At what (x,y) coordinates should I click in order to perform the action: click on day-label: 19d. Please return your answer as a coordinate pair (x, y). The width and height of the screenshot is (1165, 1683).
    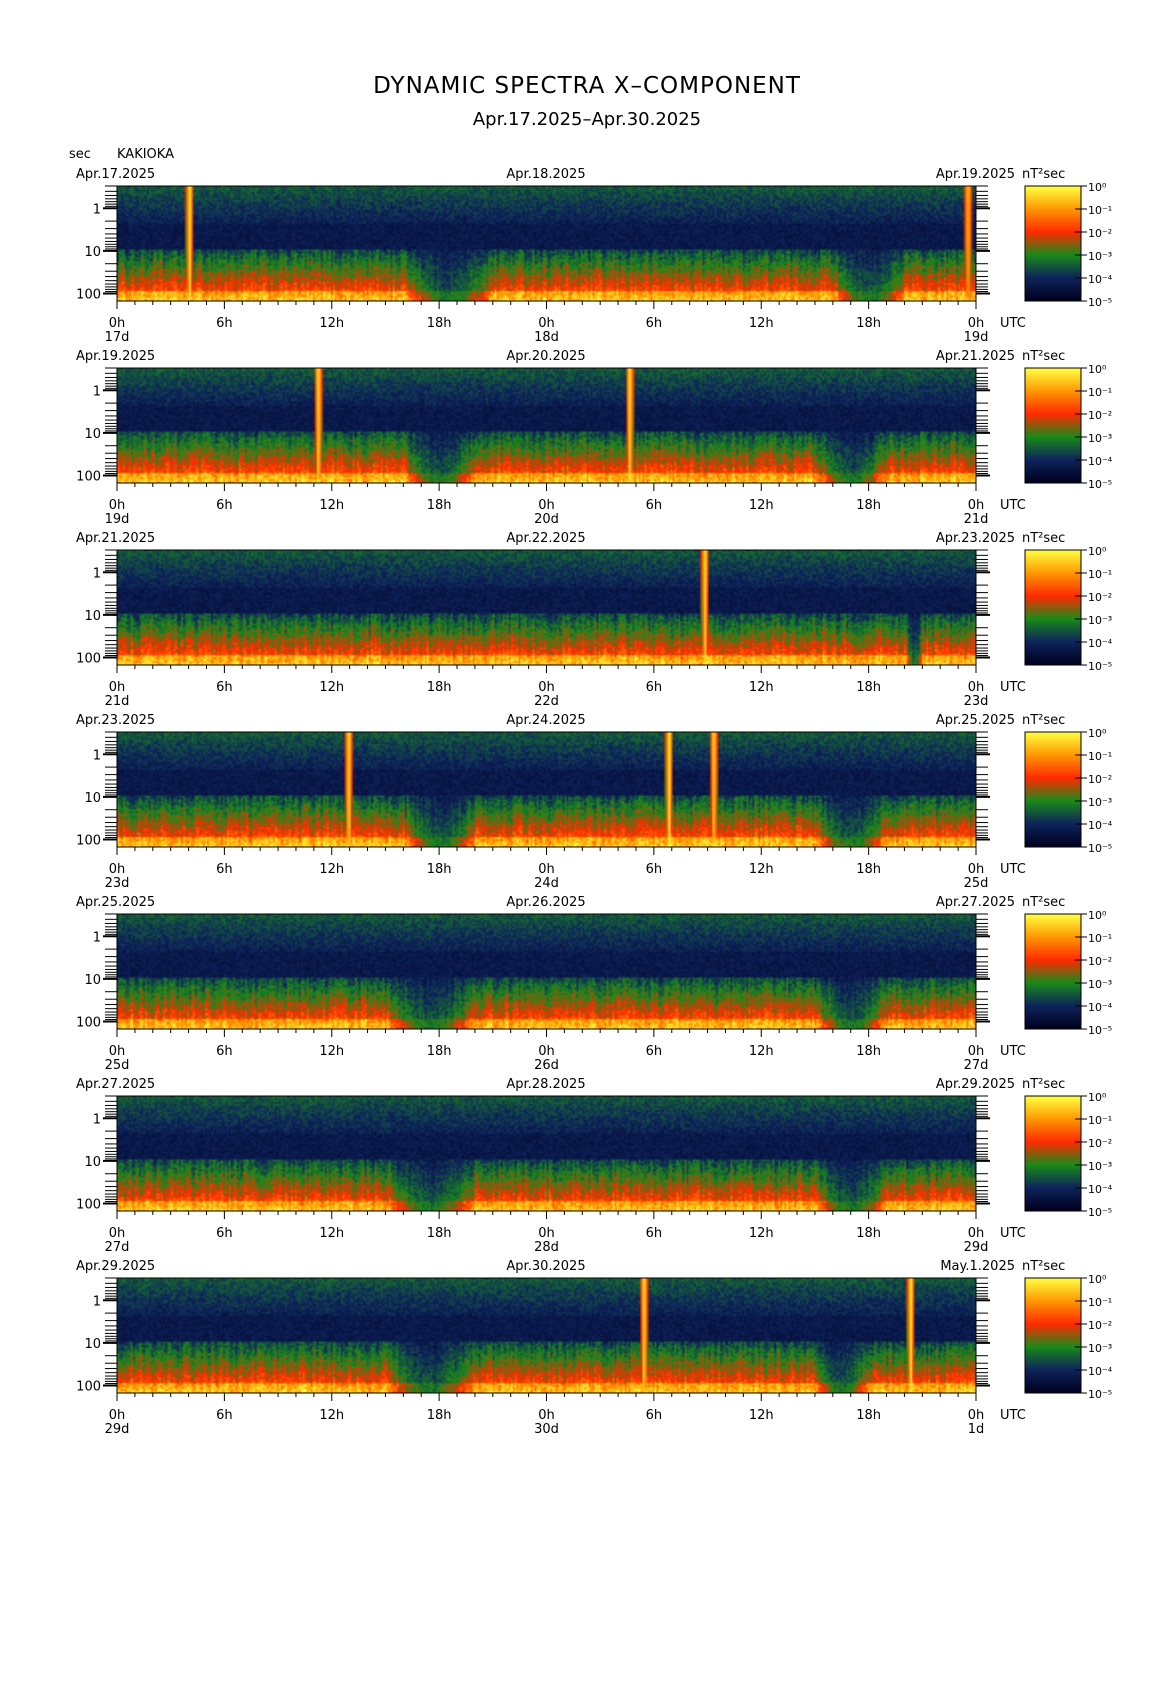
    Looking at the image, I should click on (117, 519).